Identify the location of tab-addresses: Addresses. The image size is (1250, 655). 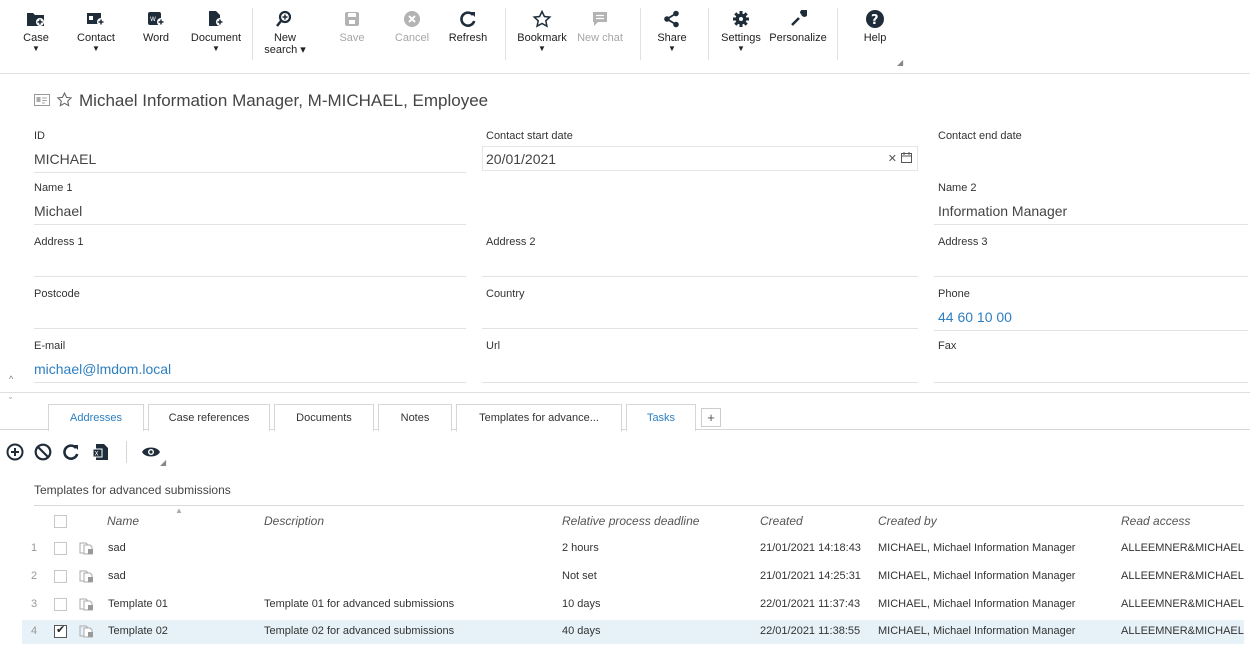
(96, 417).